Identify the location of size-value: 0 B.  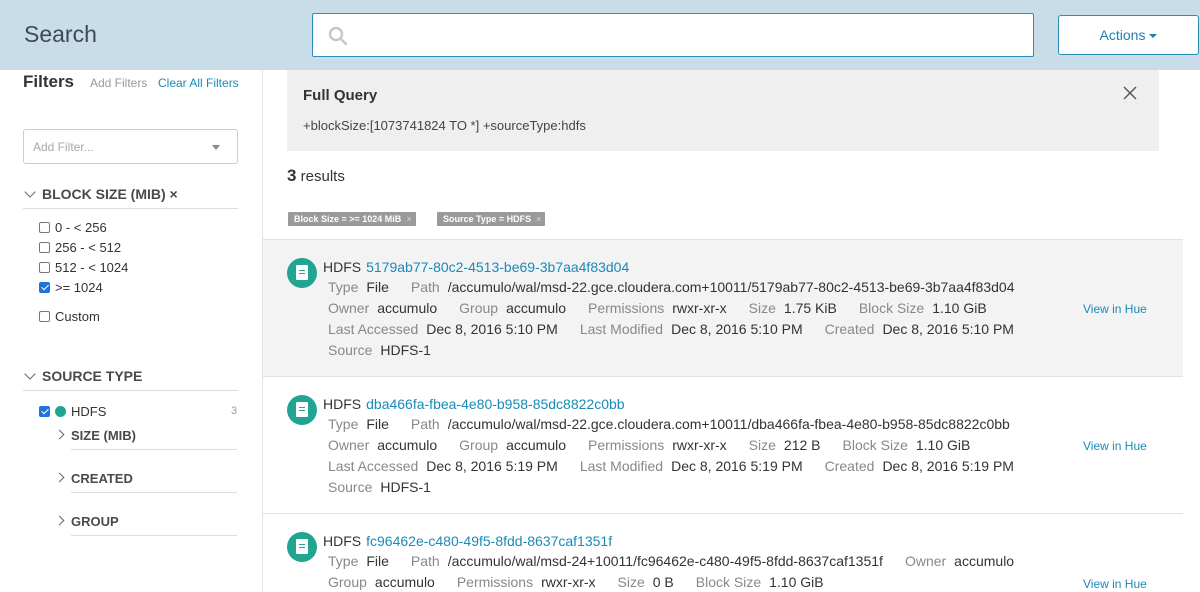
(663, 582).